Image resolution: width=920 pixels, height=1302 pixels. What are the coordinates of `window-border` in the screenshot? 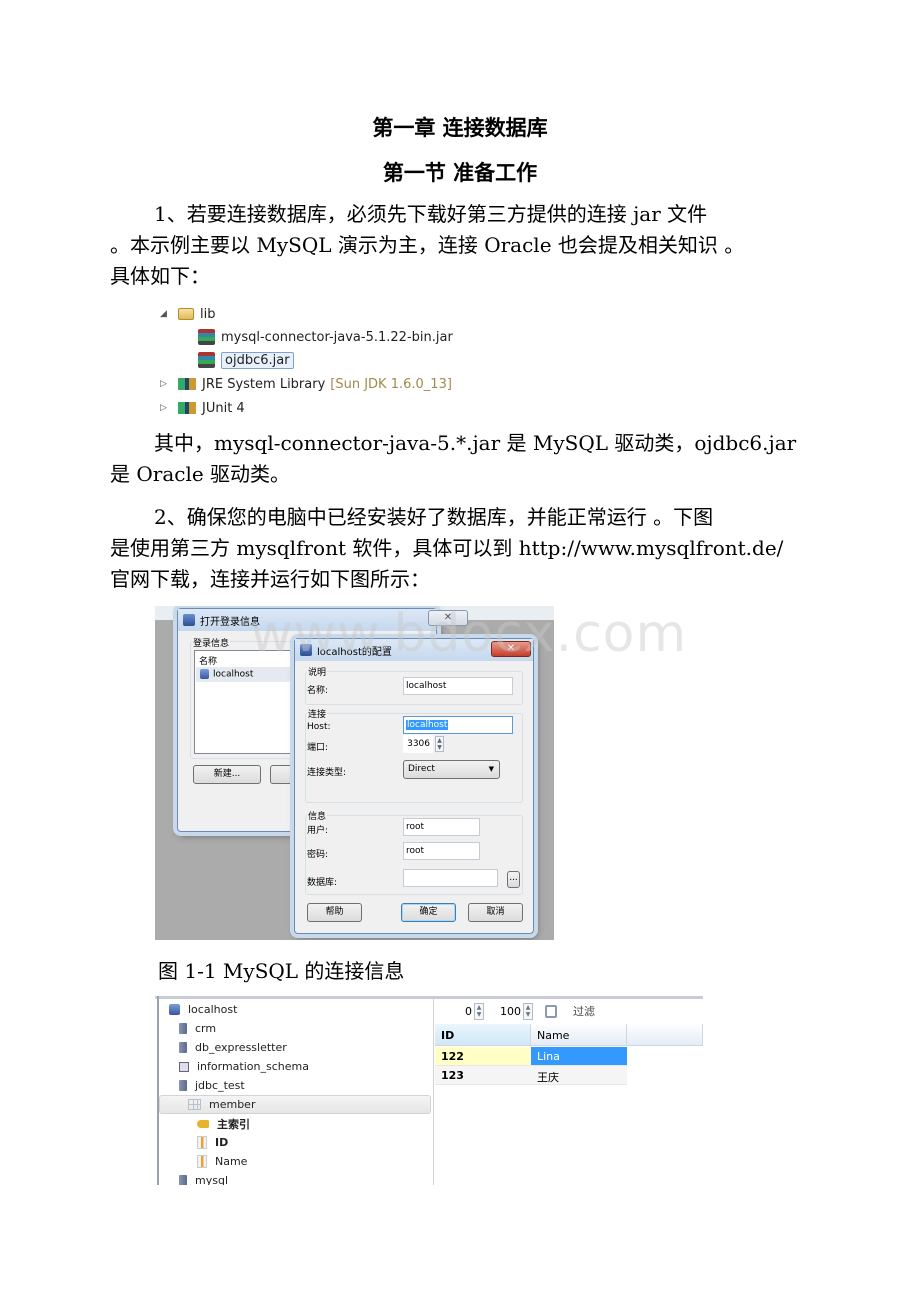 It's located at (158, 1090).